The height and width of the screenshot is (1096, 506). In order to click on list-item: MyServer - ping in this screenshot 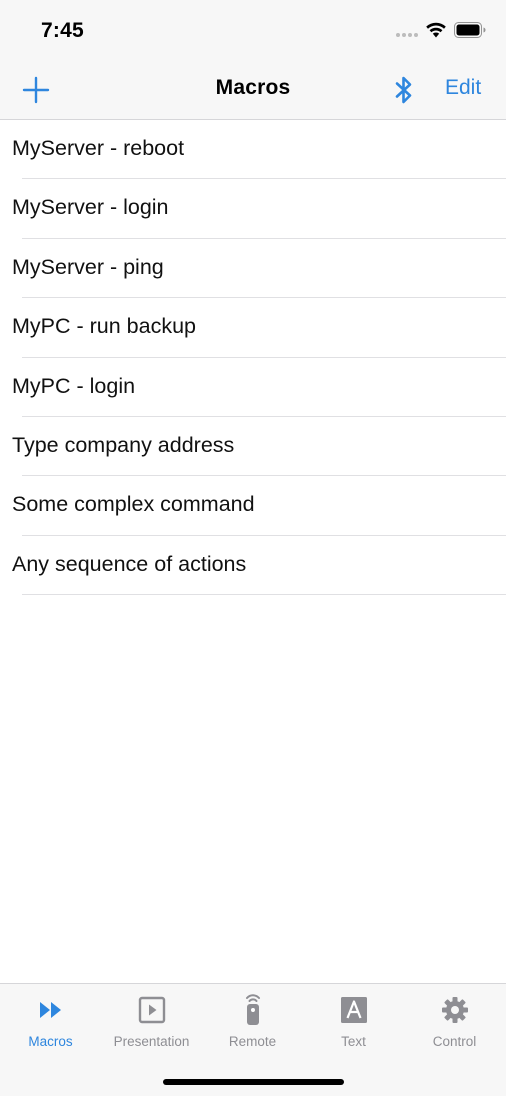, I will do `click(253, 269)`.